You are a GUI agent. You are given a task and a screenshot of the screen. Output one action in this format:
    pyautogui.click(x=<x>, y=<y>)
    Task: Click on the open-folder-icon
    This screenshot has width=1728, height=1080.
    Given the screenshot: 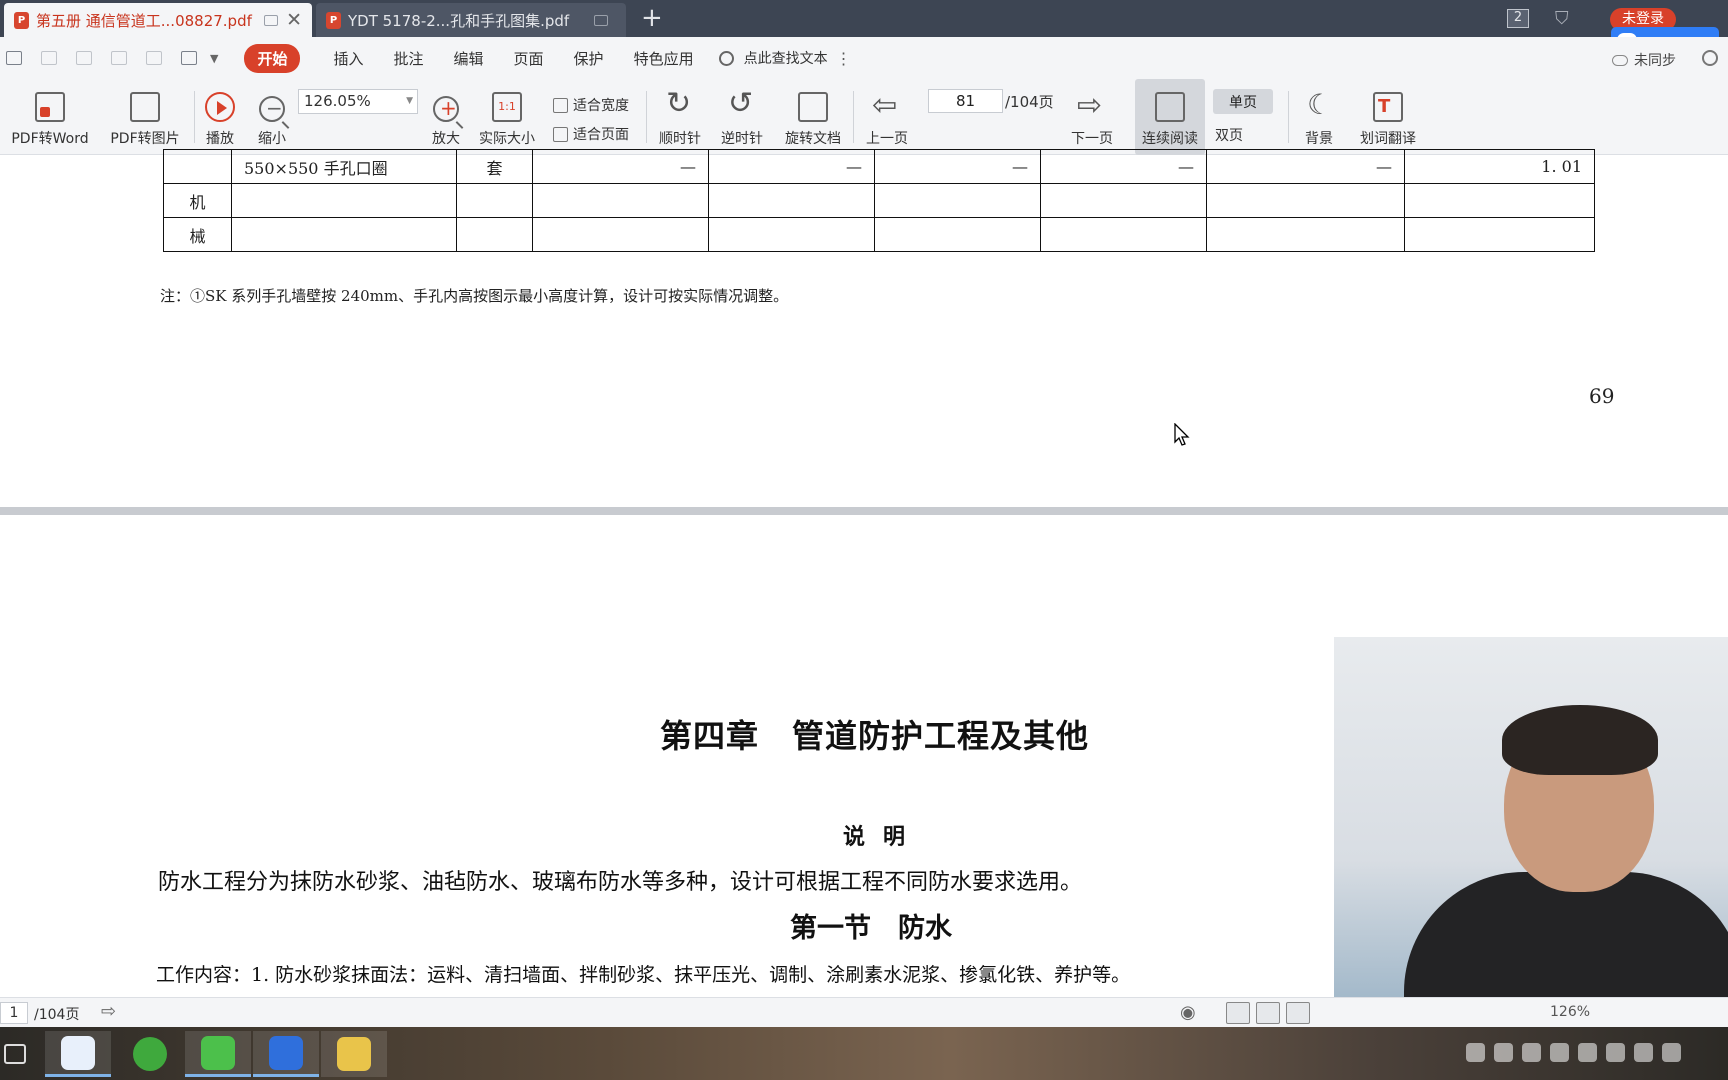 What is the action you would take?
    pyautogui.click(x=14, y=58)
    